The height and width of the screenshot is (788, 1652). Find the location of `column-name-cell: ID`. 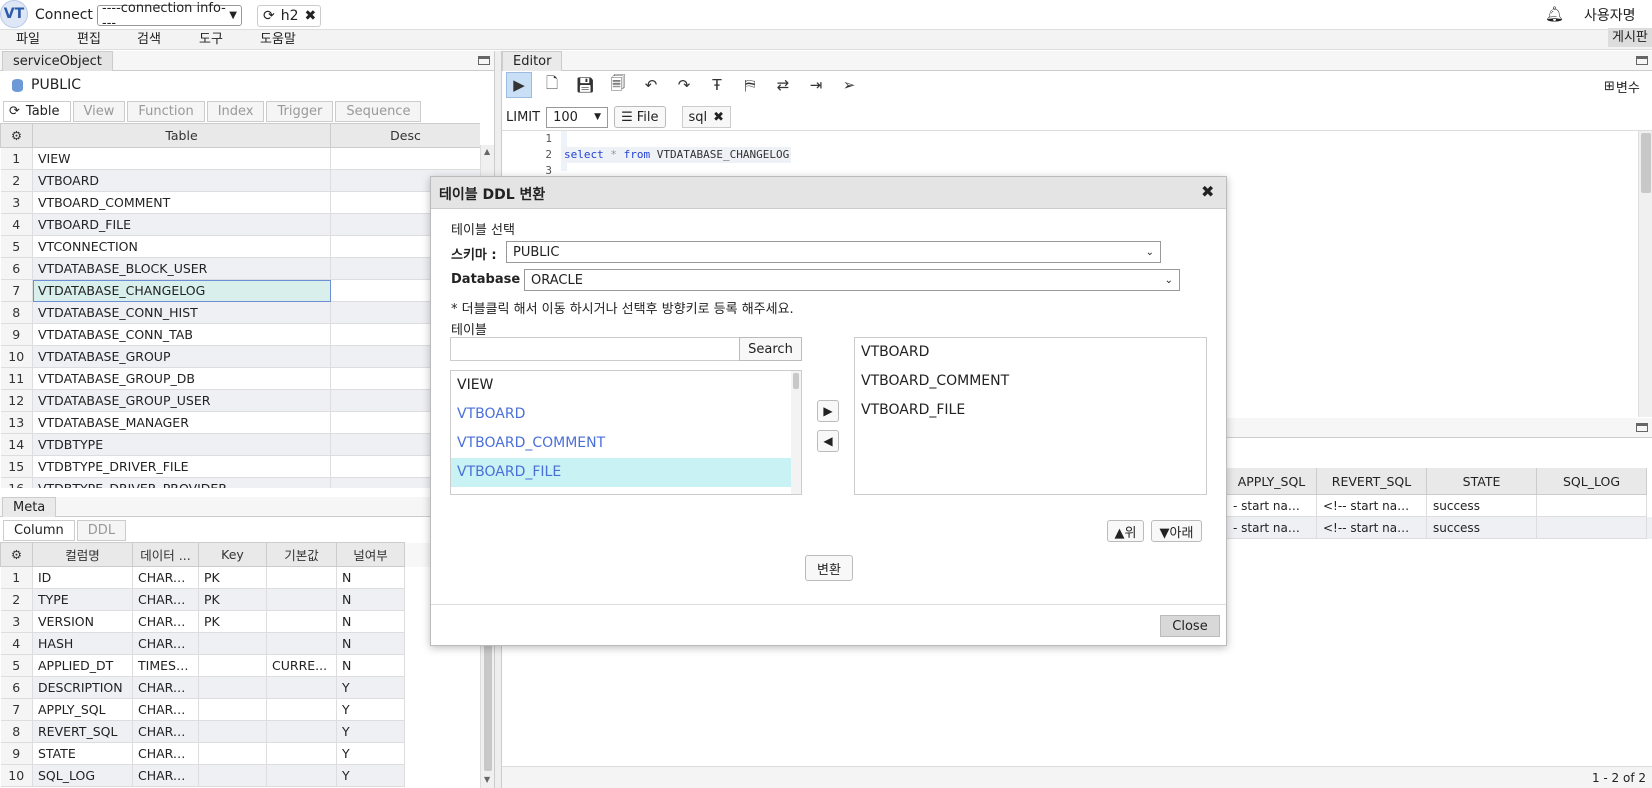

column-name-cell: ID is located at coordinates (82, 577).